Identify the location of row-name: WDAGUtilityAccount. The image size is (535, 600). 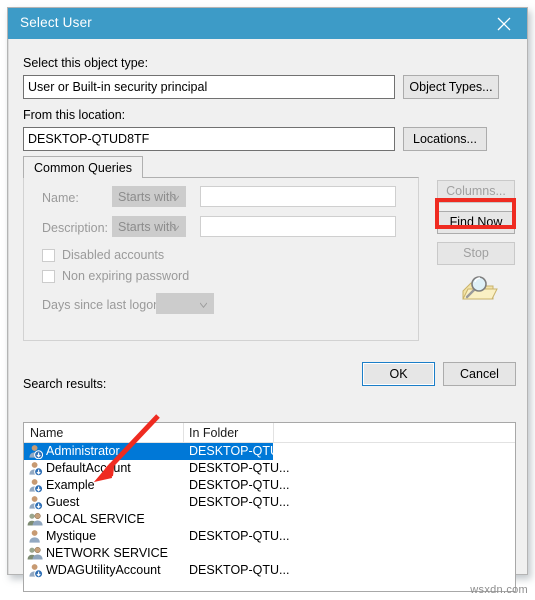
(103, 570).